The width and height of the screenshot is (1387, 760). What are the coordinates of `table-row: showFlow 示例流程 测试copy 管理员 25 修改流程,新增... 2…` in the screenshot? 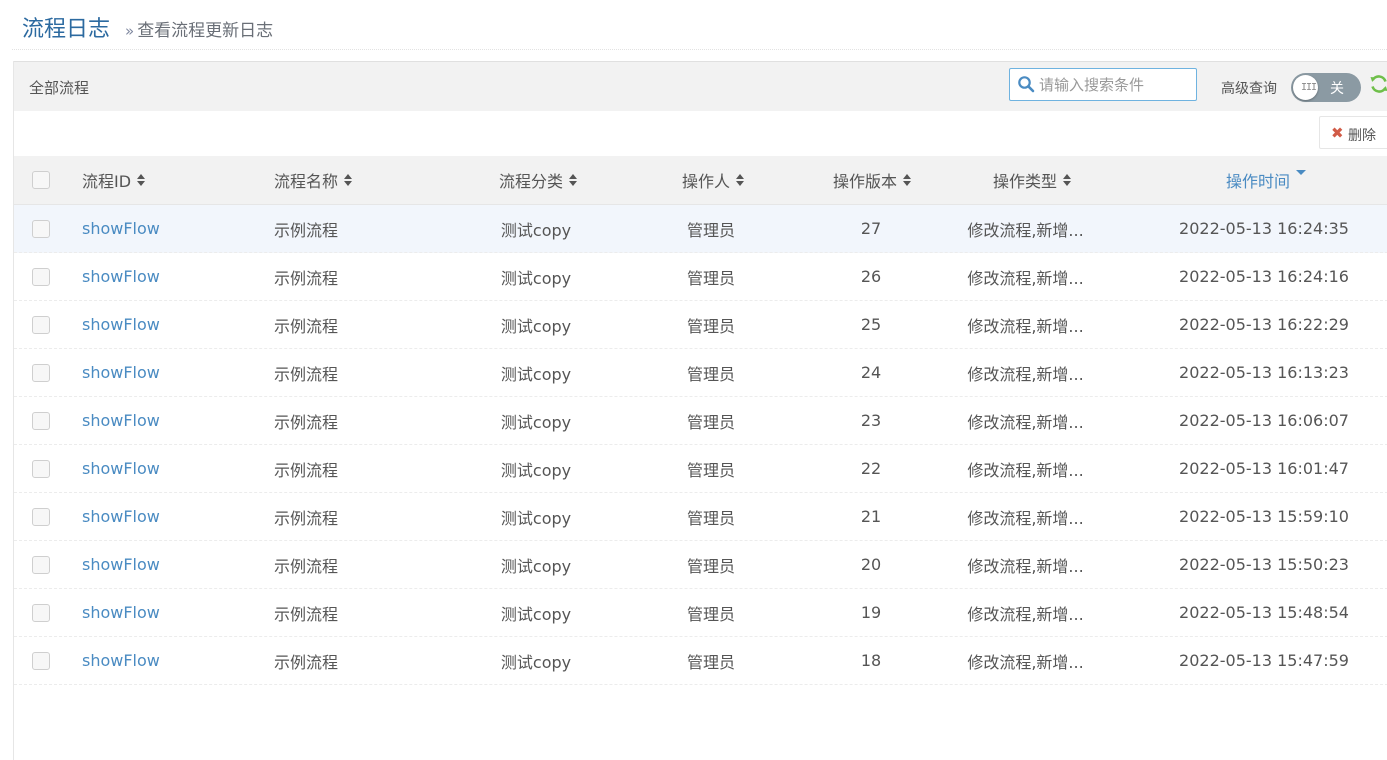 It's located at (700, 325).